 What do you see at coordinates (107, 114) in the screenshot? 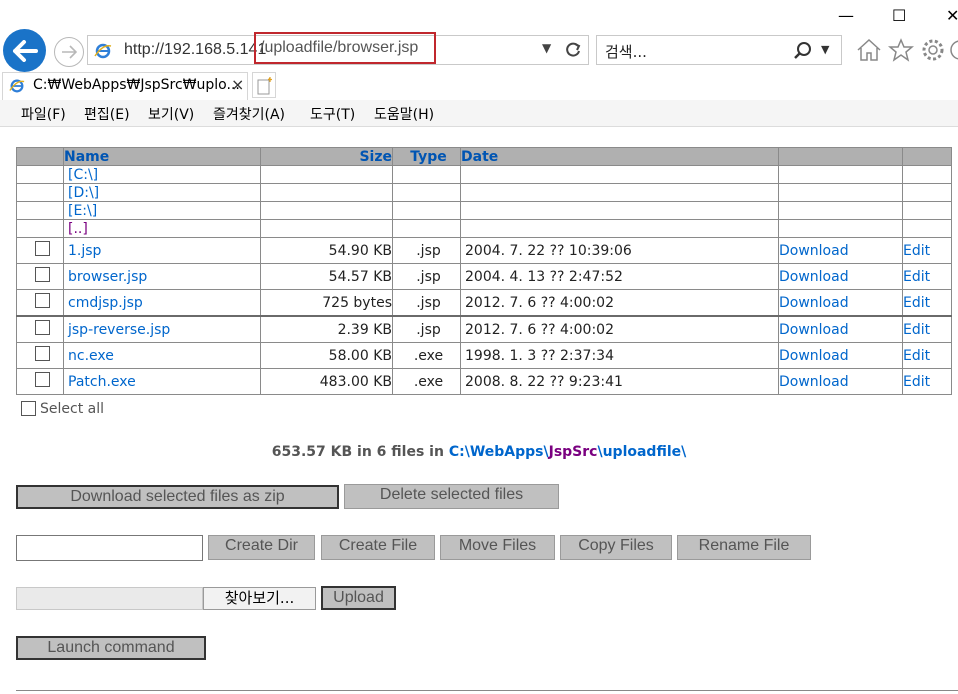
I see `menu-edit: 편집(E)` at bounding box center [107, 114].